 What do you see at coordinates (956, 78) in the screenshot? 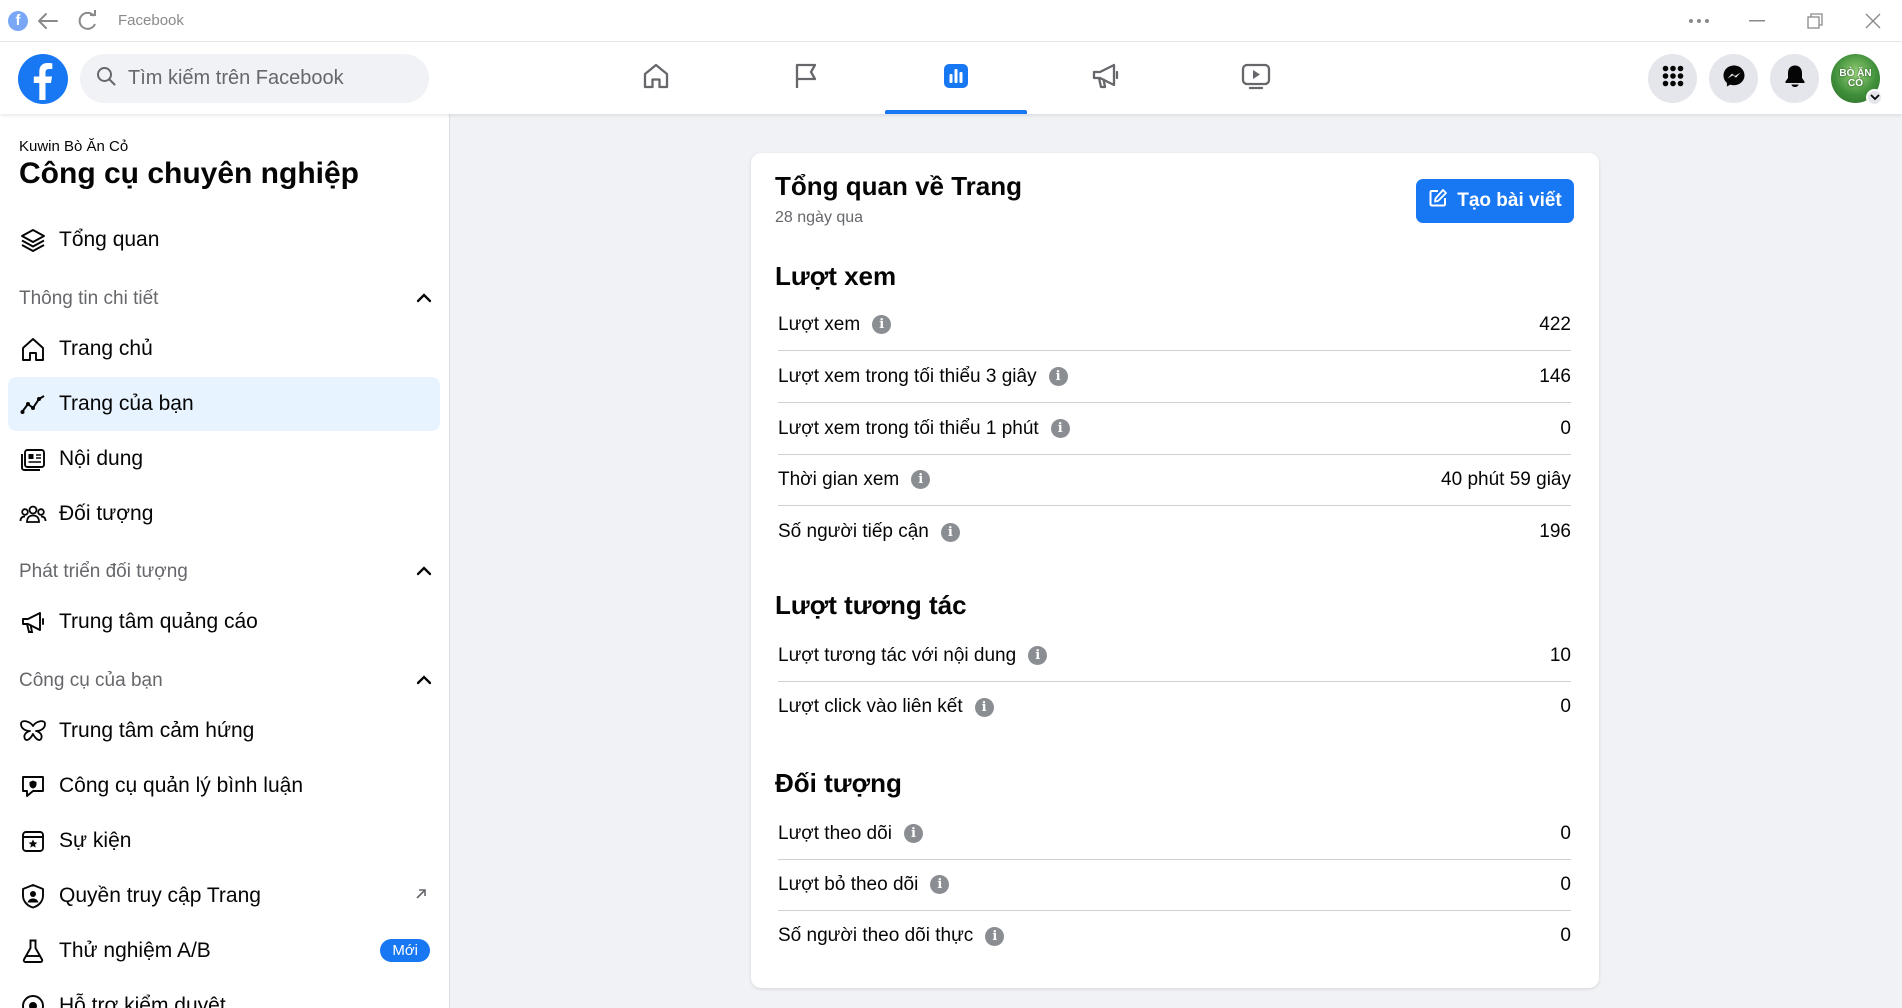
I see `tab-insights` at bounding box center [956, 78].